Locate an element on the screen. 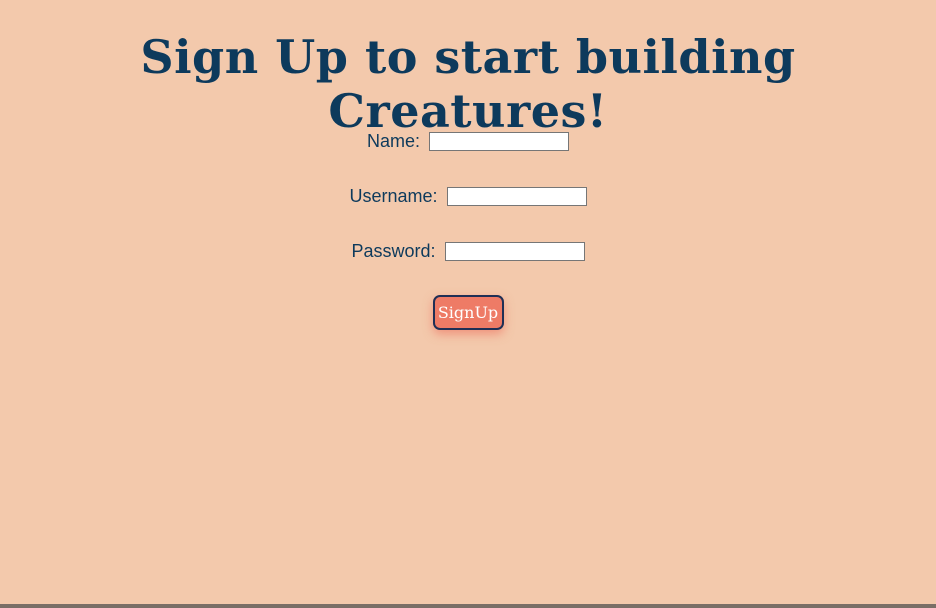 This screenshot has height=608, width=936. name-input is located at coordinates (499, 141).